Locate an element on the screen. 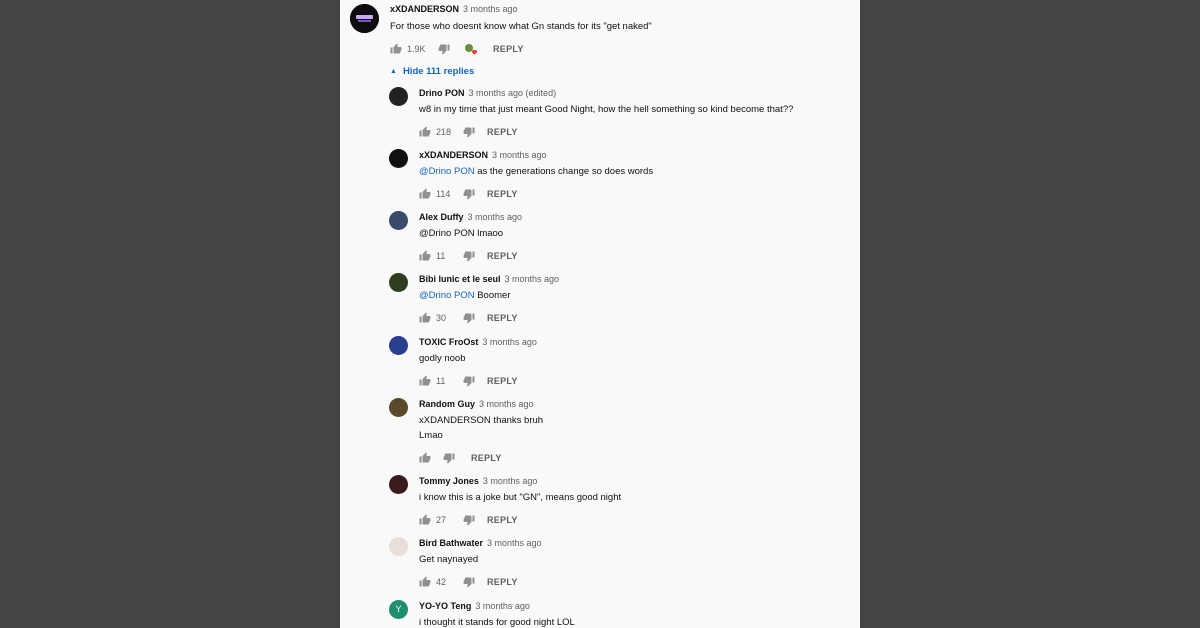 The width and height of the screenshot is (1200, 628). reply-text: i thought it stands for good night LOL is located at coordinates (497, 621).